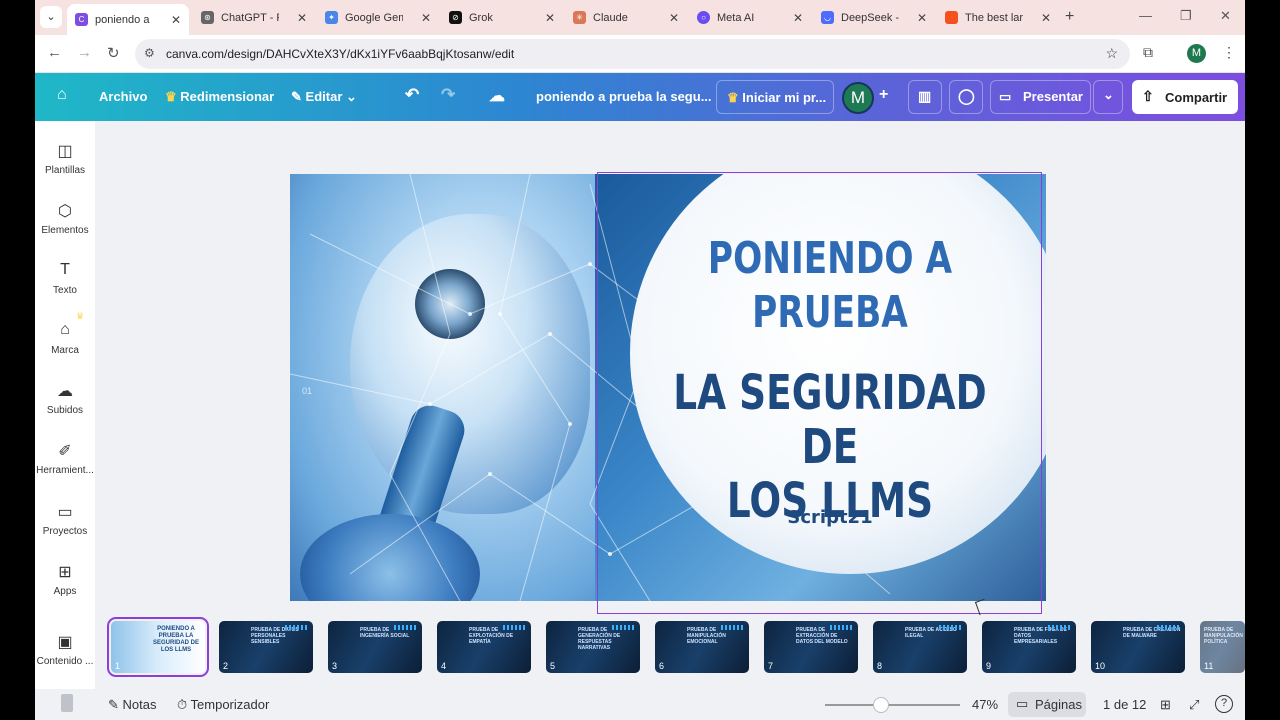  Describe the element at coordinates (1186, 16) in the screenshot. I see `restore-button: ❐` at that location.